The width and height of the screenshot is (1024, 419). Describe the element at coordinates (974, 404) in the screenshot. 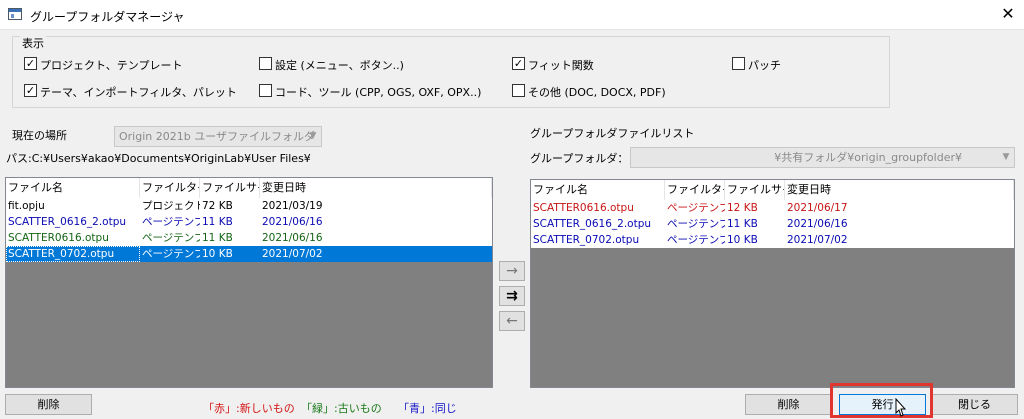

I see `close-button: 閉じる` at that location.